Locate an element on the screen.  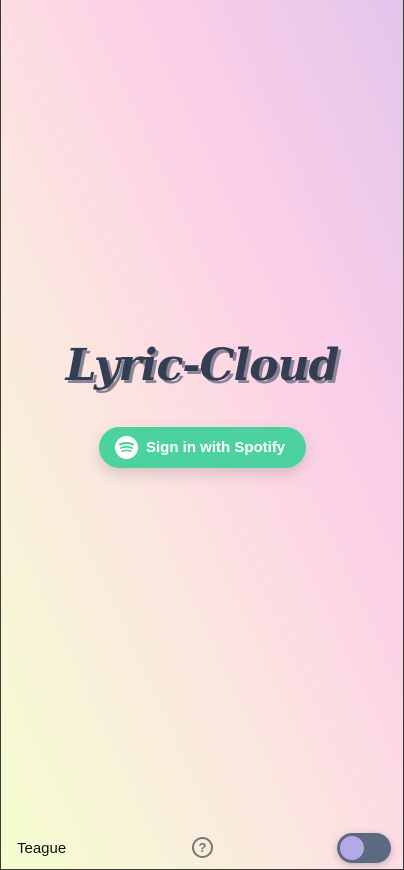
spotify-icon is located at coordinates (126, 447).